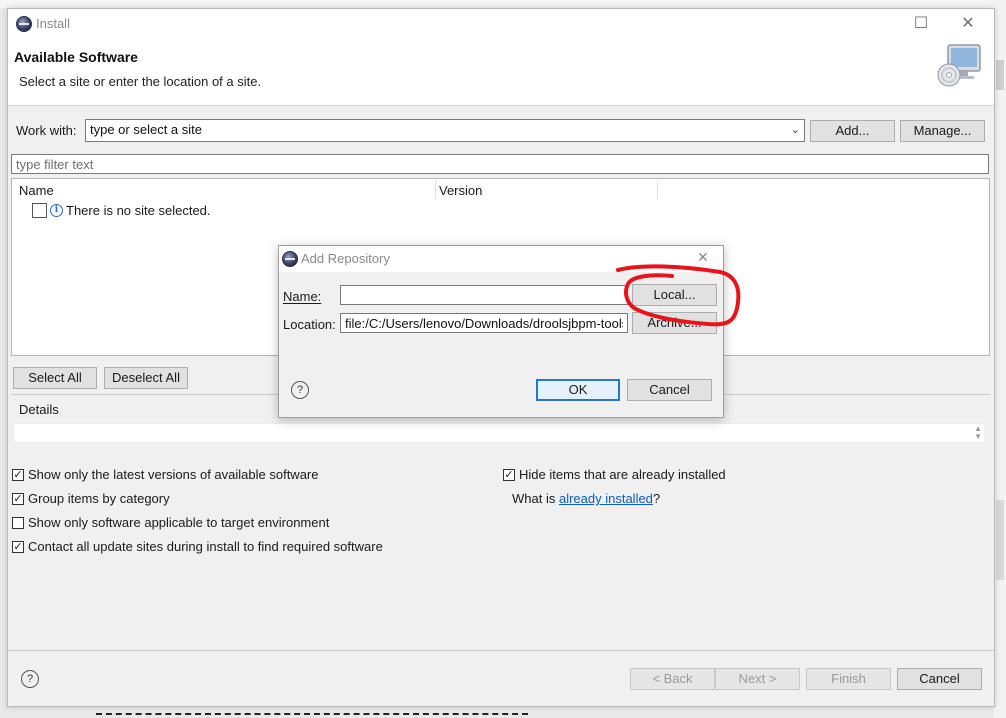 Image resolution: width=1006 pixels, height=718 pixels. I want to click on column-header-version: Version, so click(460, 190).